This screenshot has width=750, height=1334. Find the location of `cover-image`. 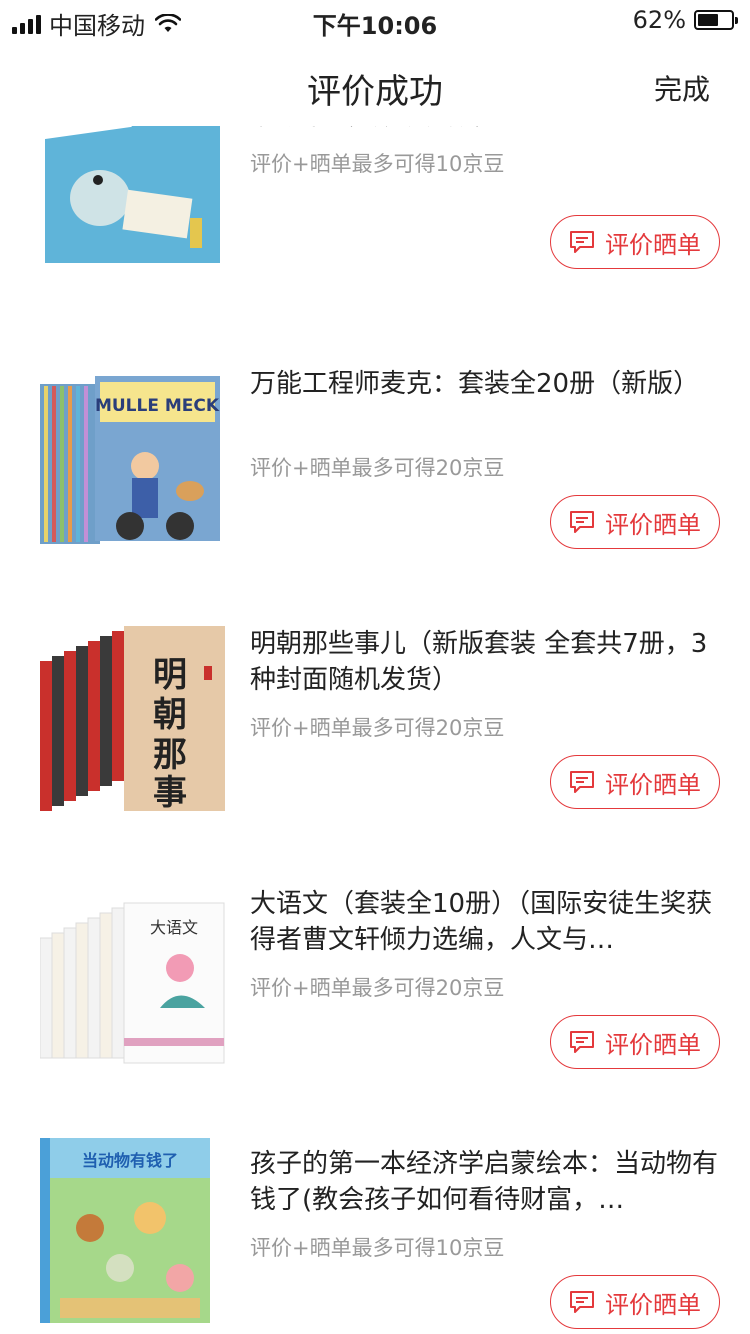

cover-image is located at coordinates (130, 194).